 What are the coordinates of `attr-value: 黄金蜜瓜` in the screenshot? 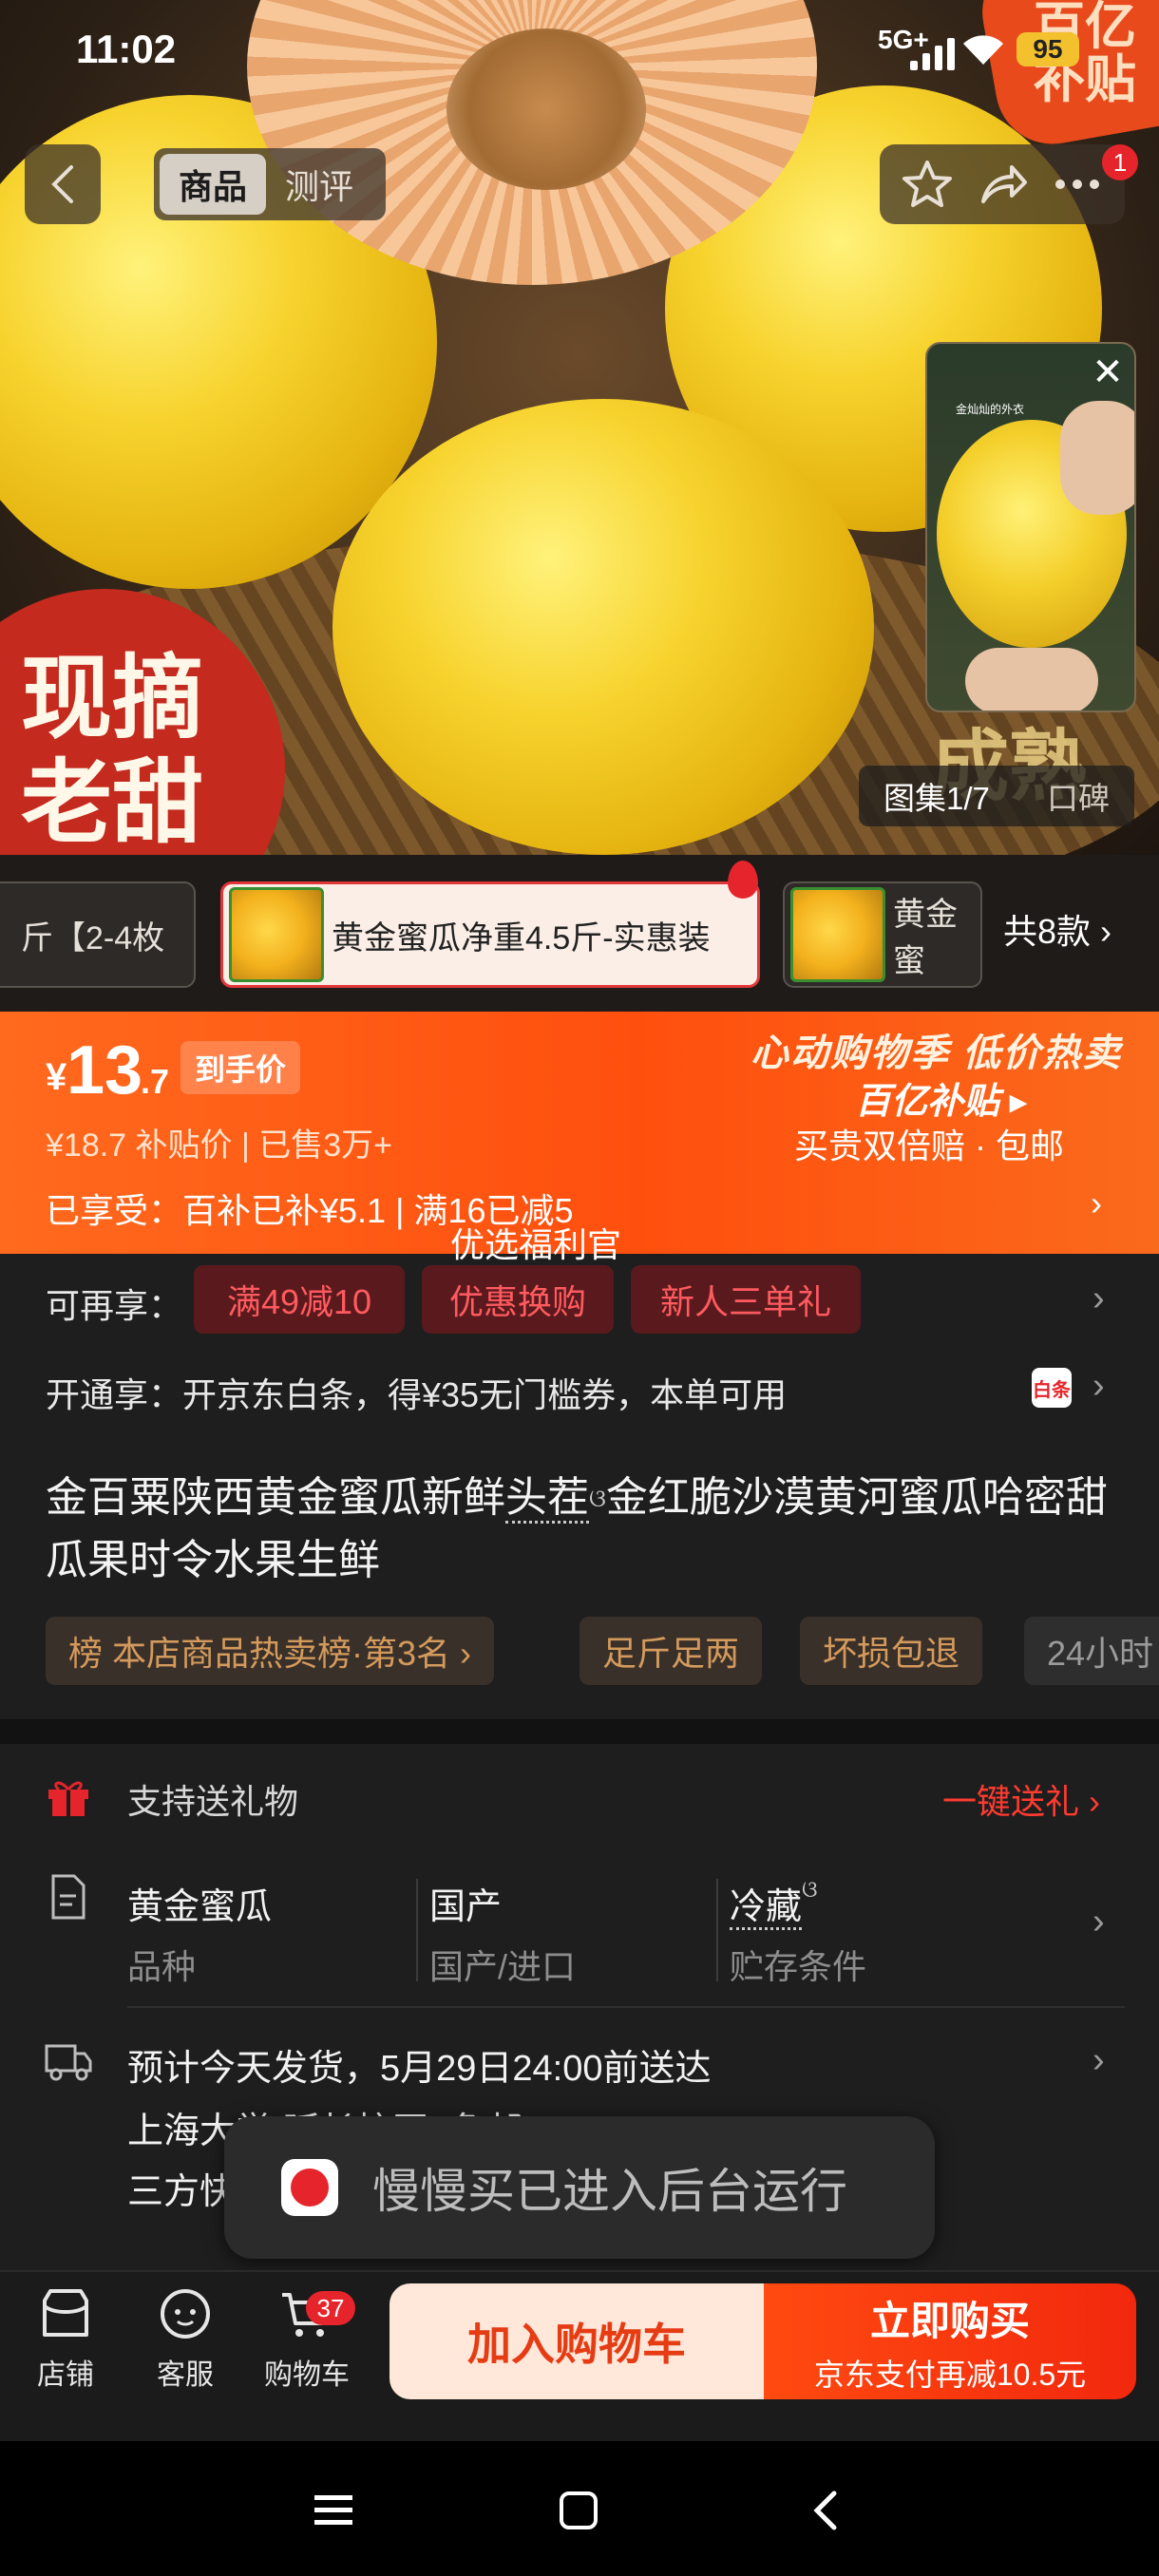 It's located at (200, 1907).